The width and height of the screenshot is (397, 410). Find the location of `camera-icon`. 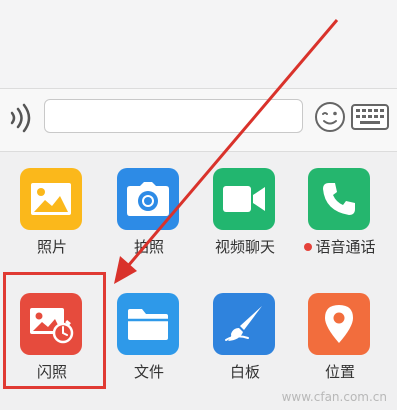

camera-icon is located at coordinates (148, 199).